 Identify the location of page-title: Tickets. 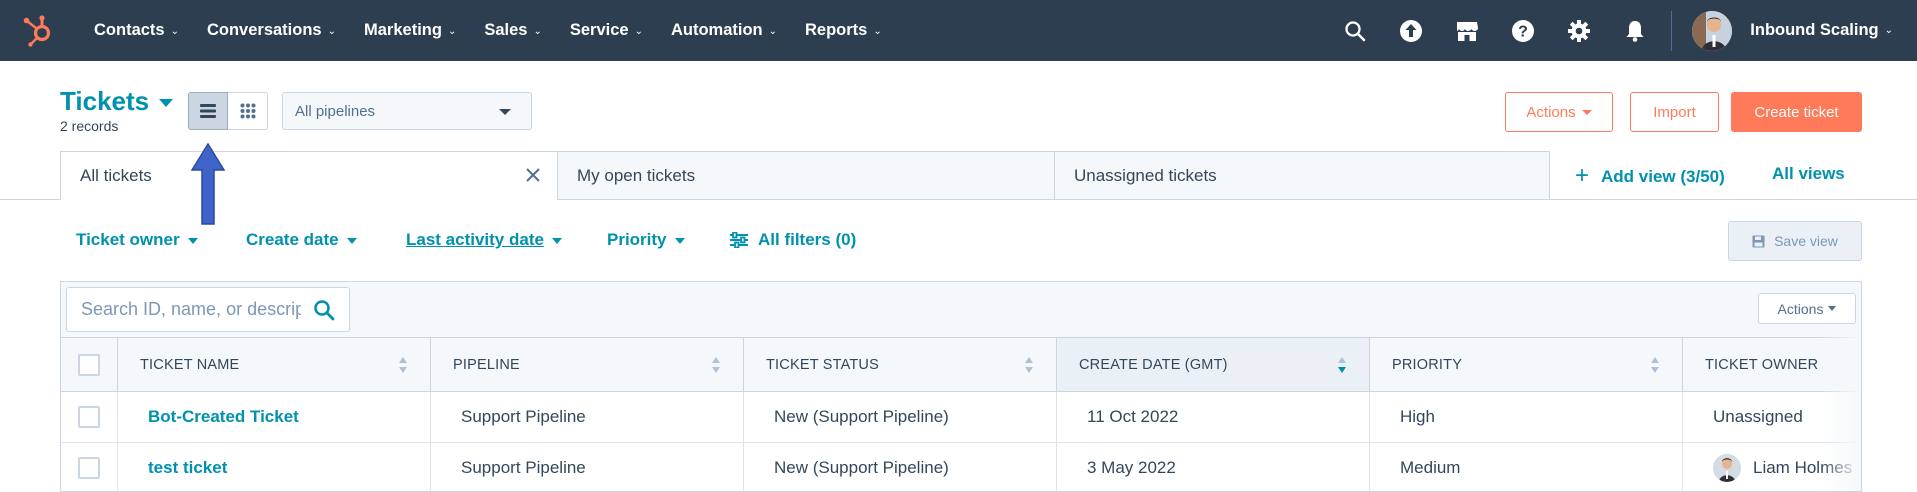
(117, 101).